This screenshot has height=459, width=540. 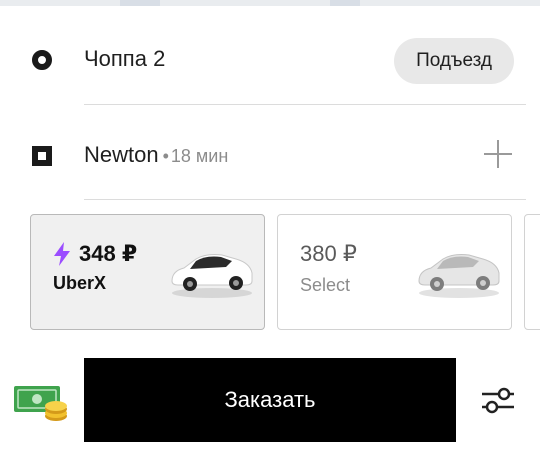 I want to click on entrance-button: Подъезд, so click(x=454, y=61).